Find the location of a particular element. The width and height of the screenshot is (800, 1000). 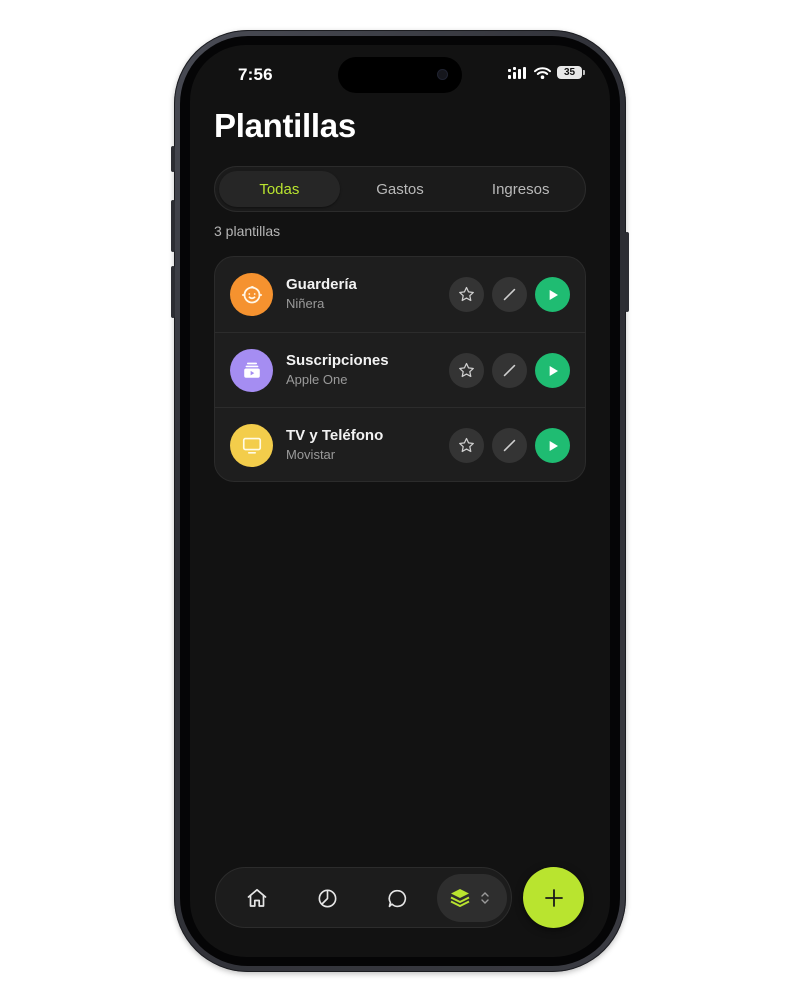

nav-home is located at coordinates (257, 898).